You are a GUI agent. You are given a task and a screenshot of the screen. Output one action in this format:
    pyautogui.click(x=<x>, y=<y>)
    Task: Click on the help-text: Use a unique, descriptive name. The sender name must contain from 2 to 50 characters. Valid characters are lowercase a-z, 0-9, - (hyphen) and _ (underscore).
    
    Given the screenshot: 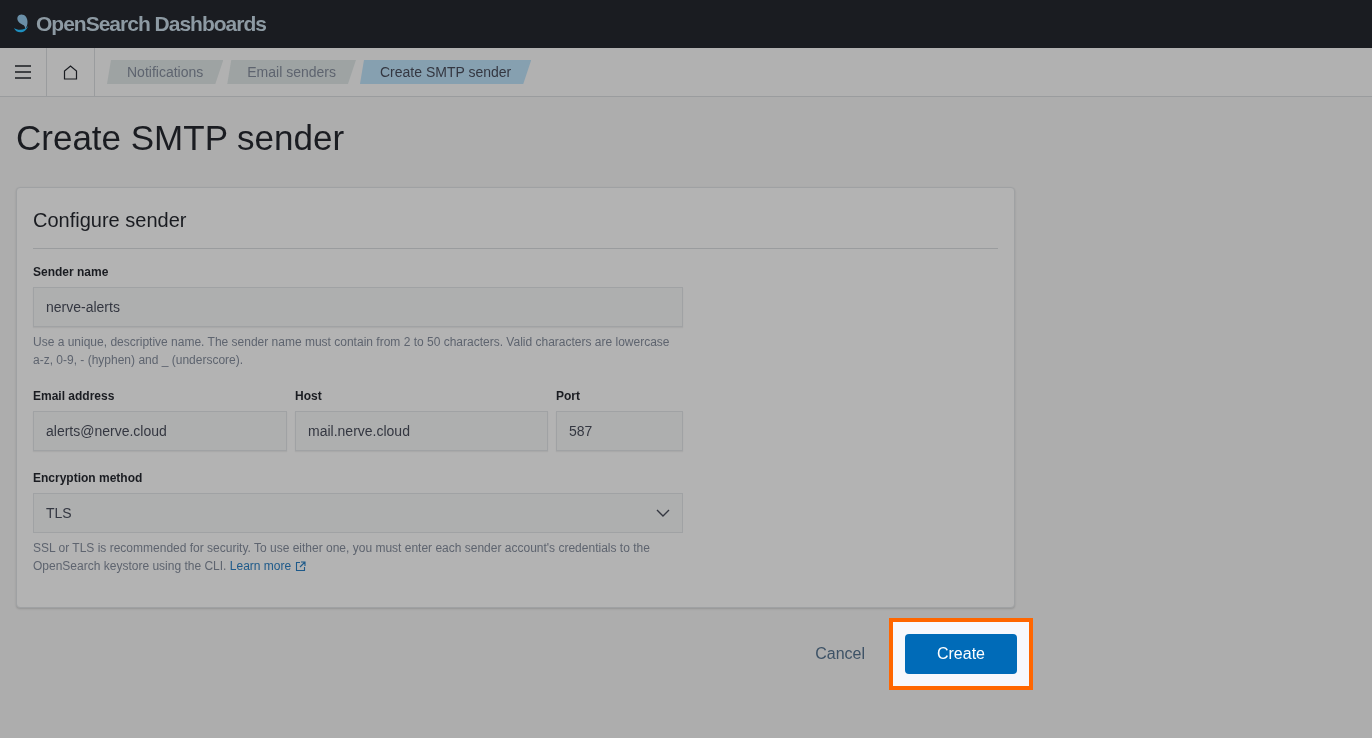 What is the action you would take?
    pyautogui.click(x=352, y=351)
    